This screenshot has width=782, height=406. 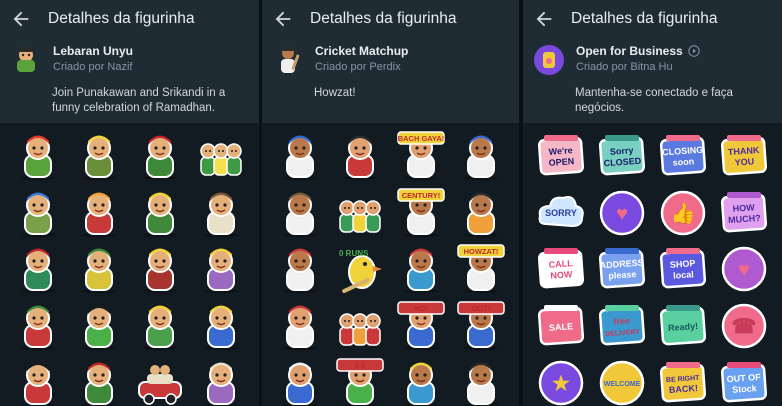 What do you see at coordinates (361, 67) in the screenshot?
I see `pack-author: Criado por Perdix` at bounding box center [361, 67].